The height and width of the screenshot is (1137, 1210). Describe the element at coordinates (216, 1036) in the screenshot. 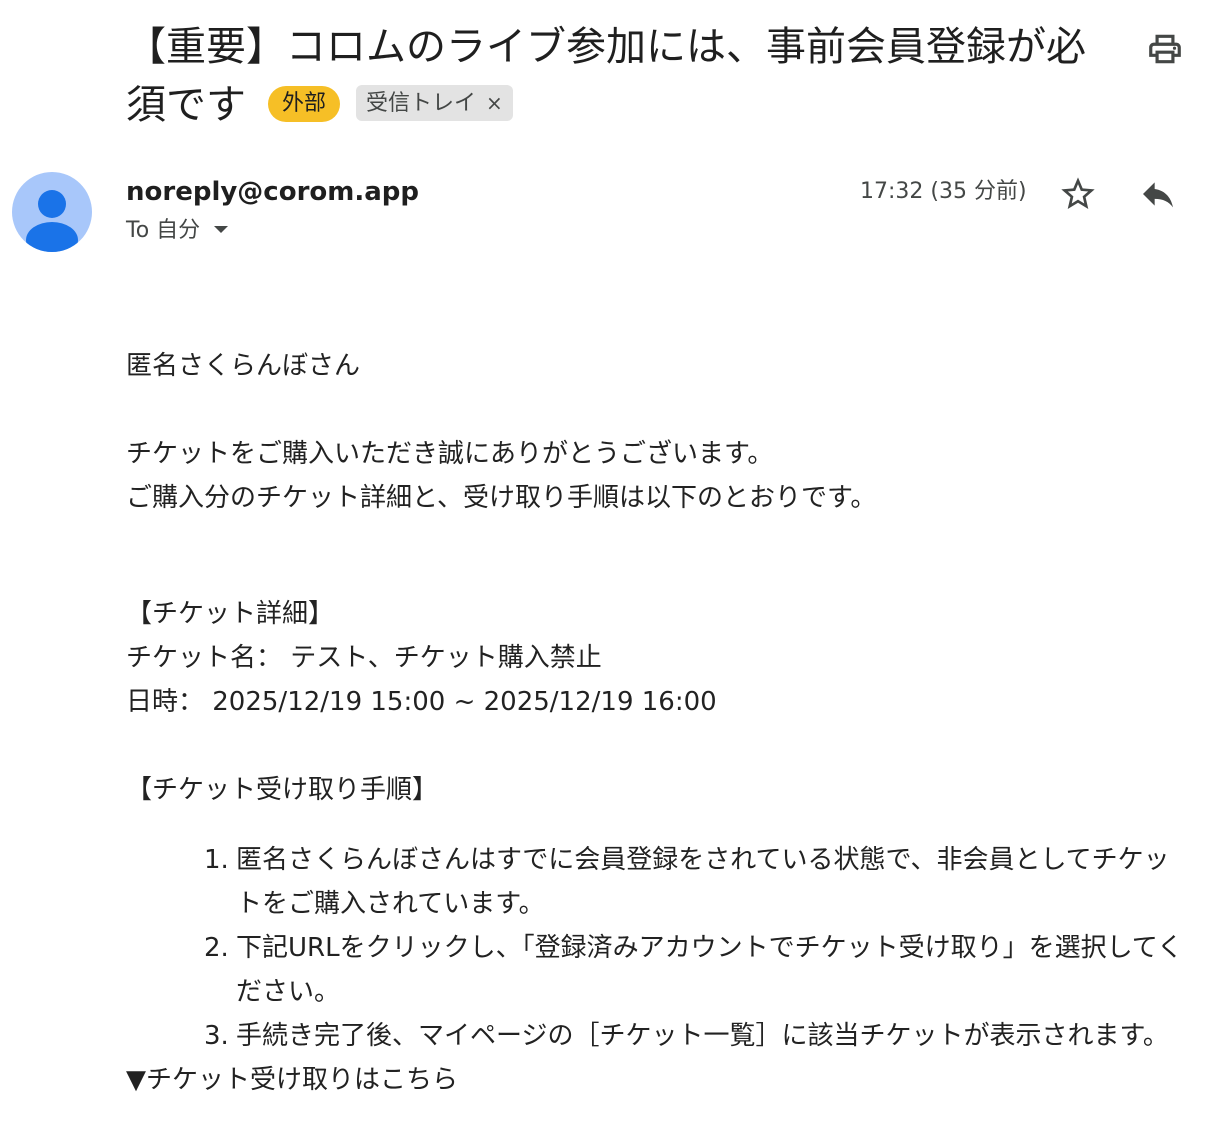

I see `step-number: 3.` at that location.